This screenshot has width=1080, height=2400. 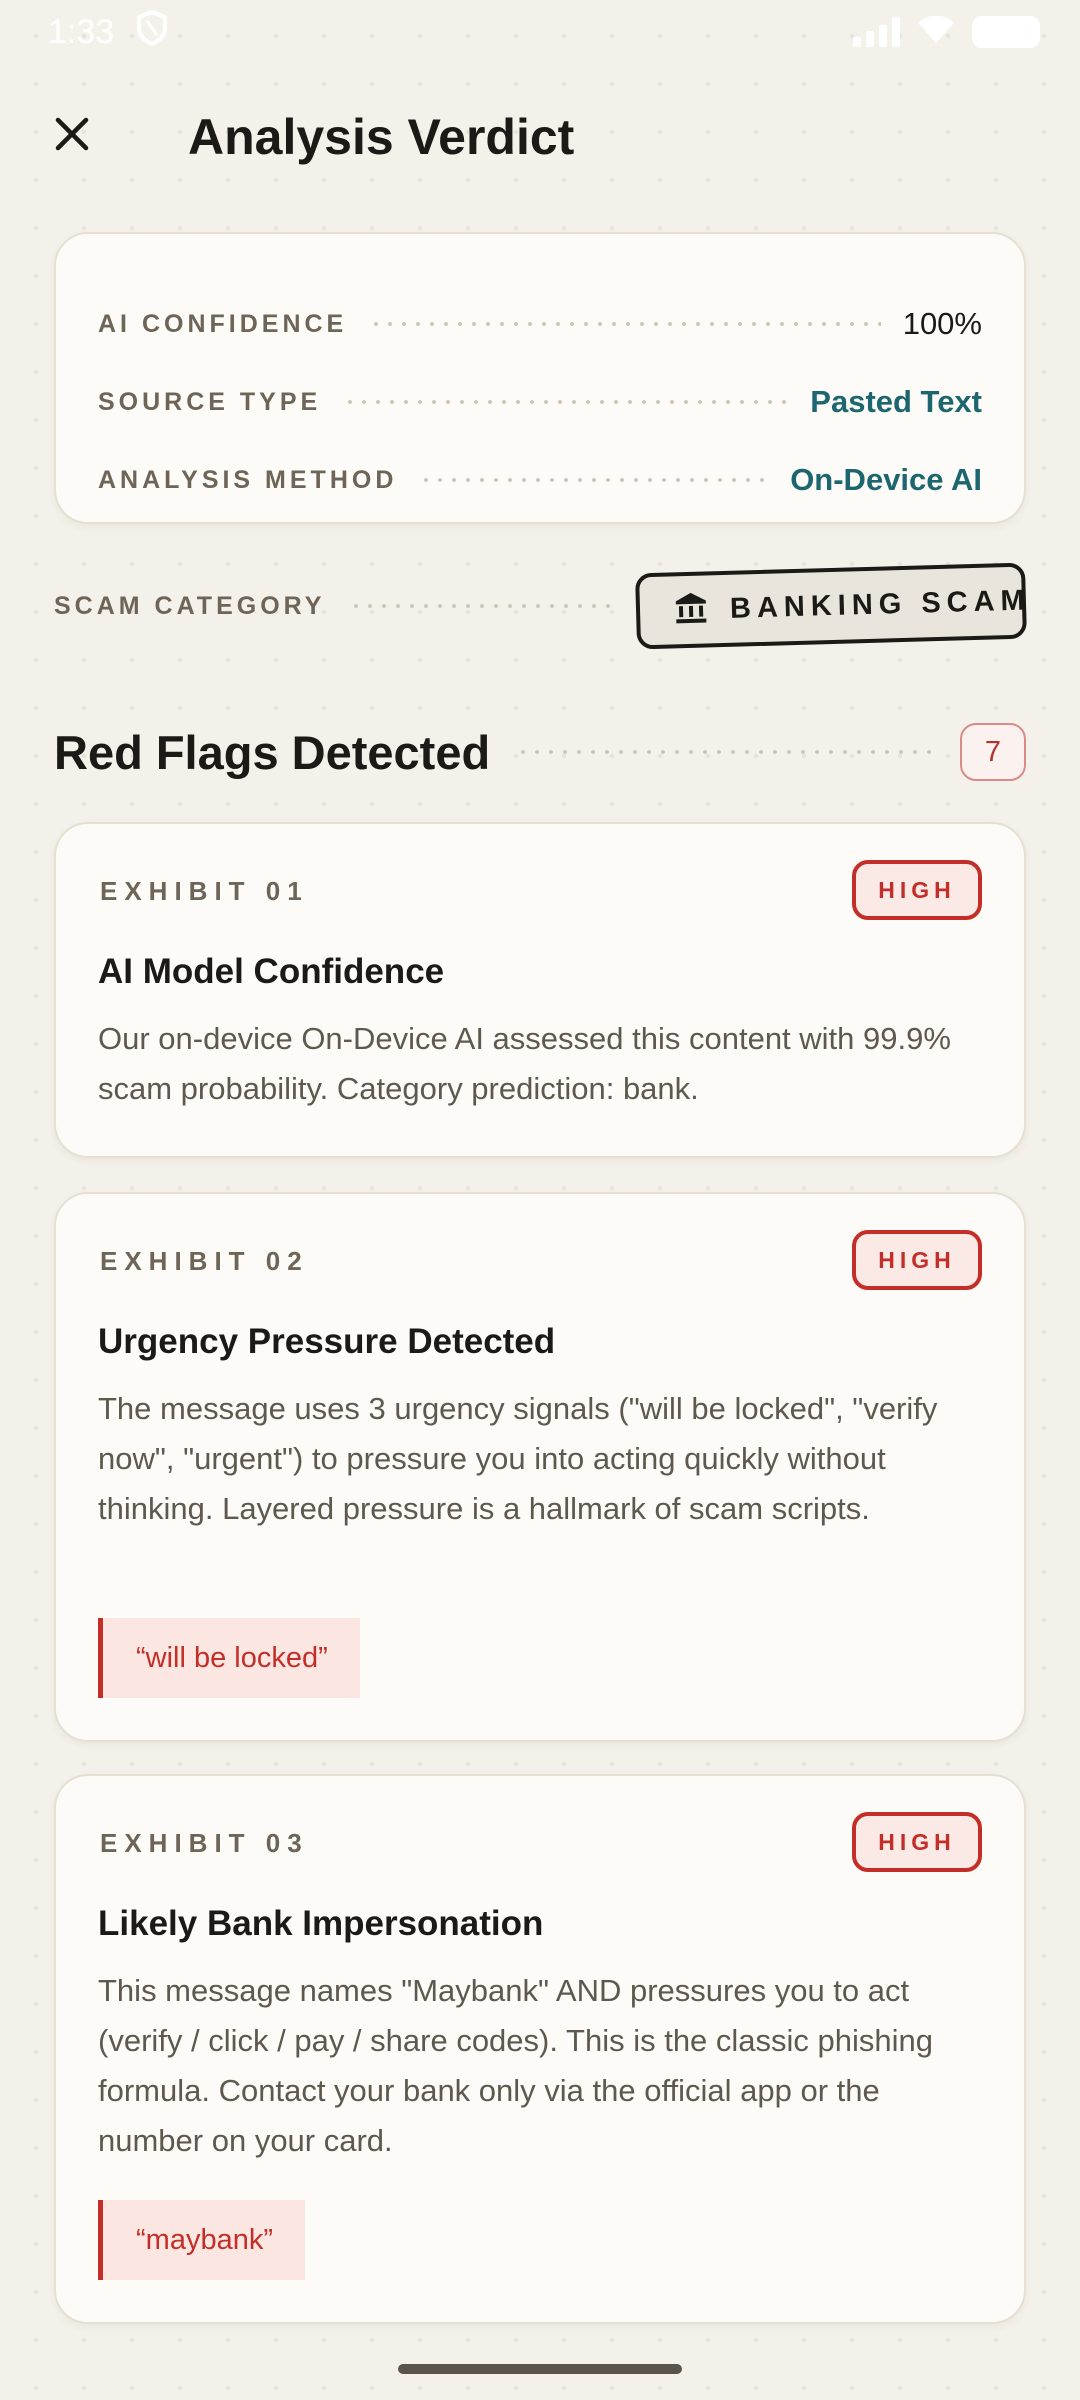 I want to click on status-bar: 1:33, so click(x=540, y=32).